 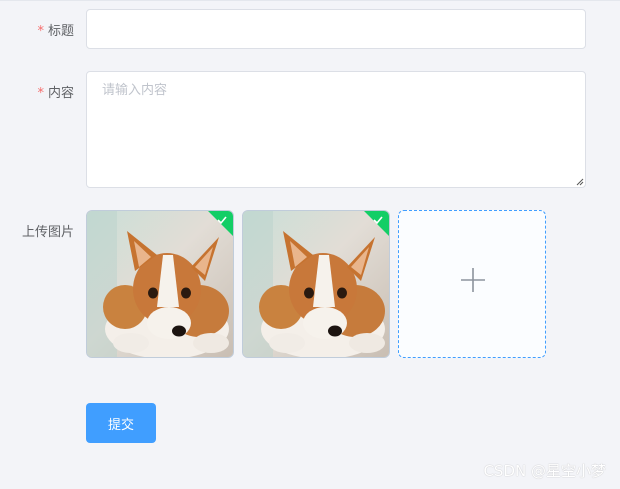 I want to click on content-placeholder: 请输入内容, so click(x=135, y=90).